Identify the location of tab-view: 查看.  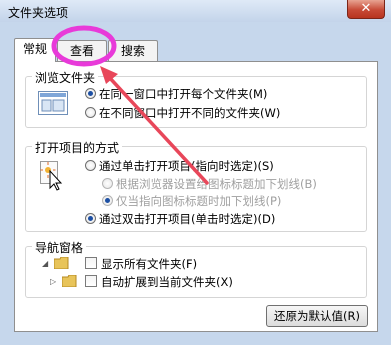
(82, 50).